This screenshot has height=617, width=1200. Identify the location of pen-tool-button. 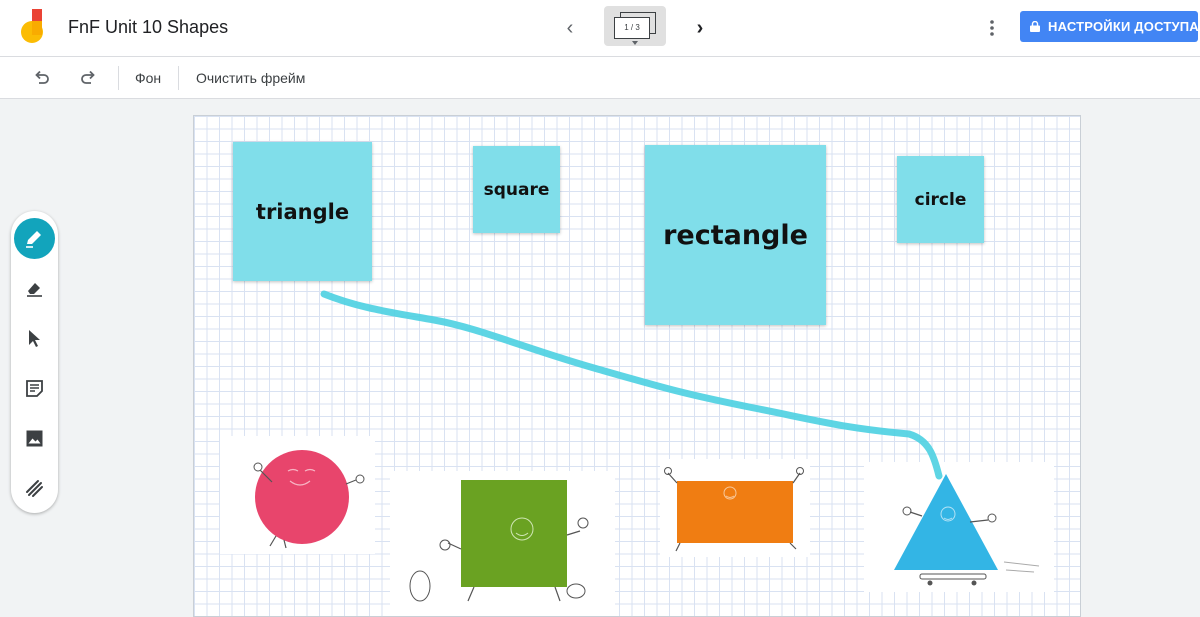
(34, 238).